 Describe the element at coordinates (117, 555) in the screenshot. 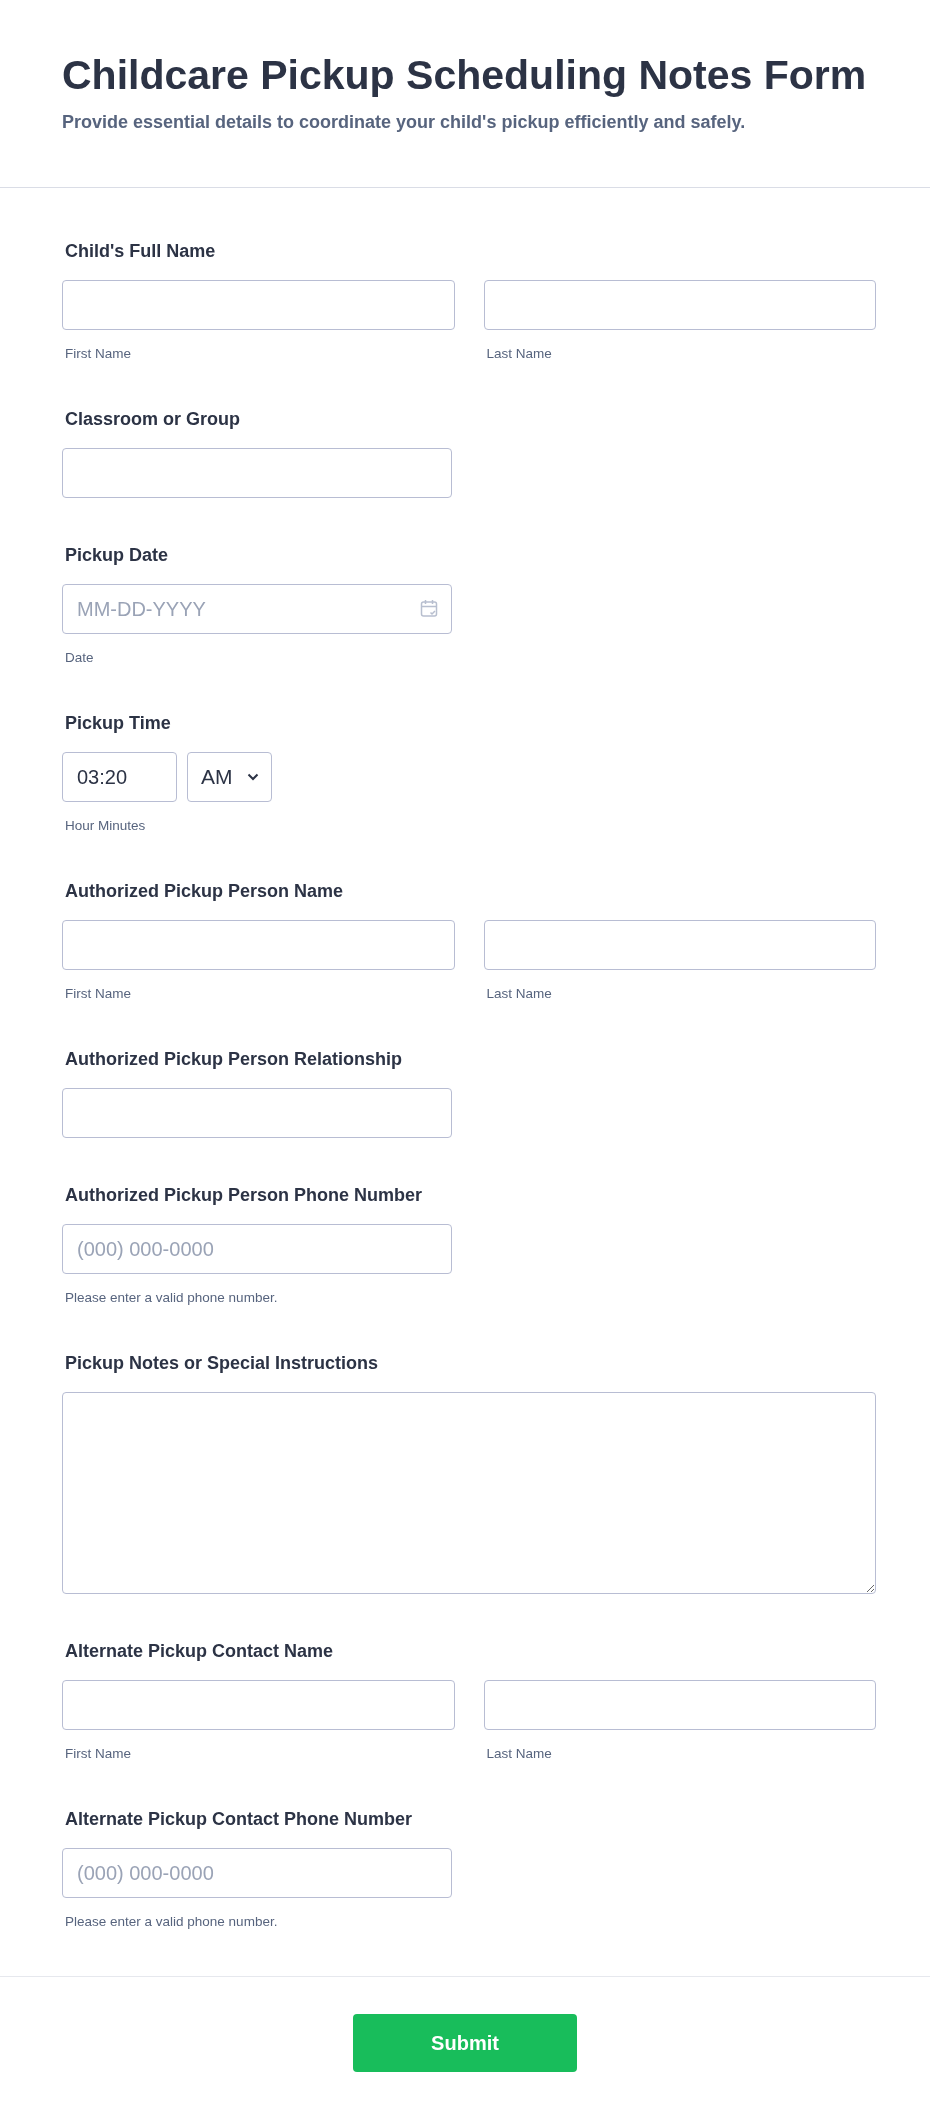

I see `field-label: Pickup Date` at that location.